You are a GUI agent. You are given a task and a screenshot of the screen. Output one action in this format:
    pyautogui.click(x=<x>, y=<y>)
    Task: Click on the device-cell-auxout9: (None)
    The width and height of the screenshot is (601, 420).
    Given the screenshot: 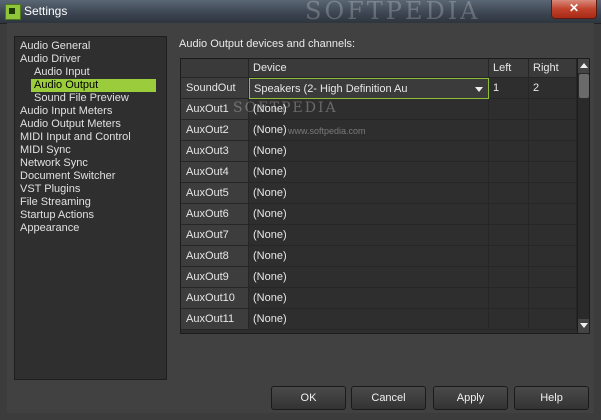 What is the action you would take?
    pyautogui.click(x=369, y=277)
    